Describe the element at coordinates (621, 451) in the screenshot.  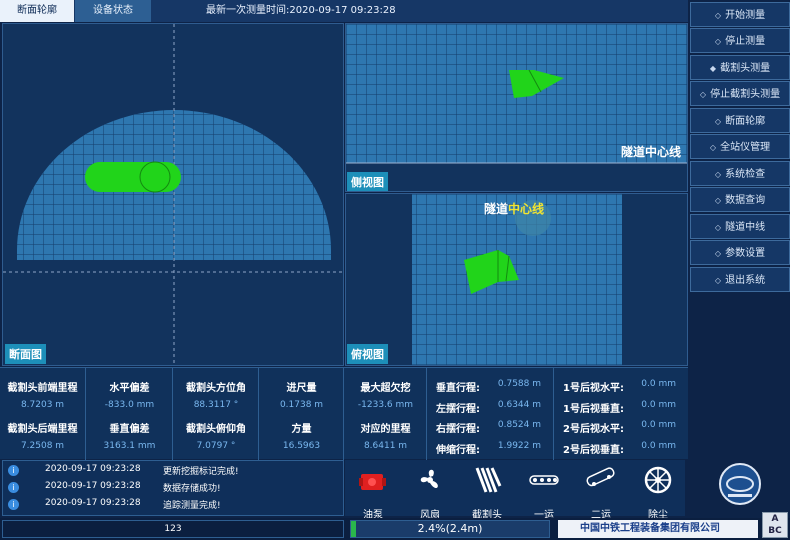
I see `backsight-row: 2号后视垂直: 0.0 mm` at that location.